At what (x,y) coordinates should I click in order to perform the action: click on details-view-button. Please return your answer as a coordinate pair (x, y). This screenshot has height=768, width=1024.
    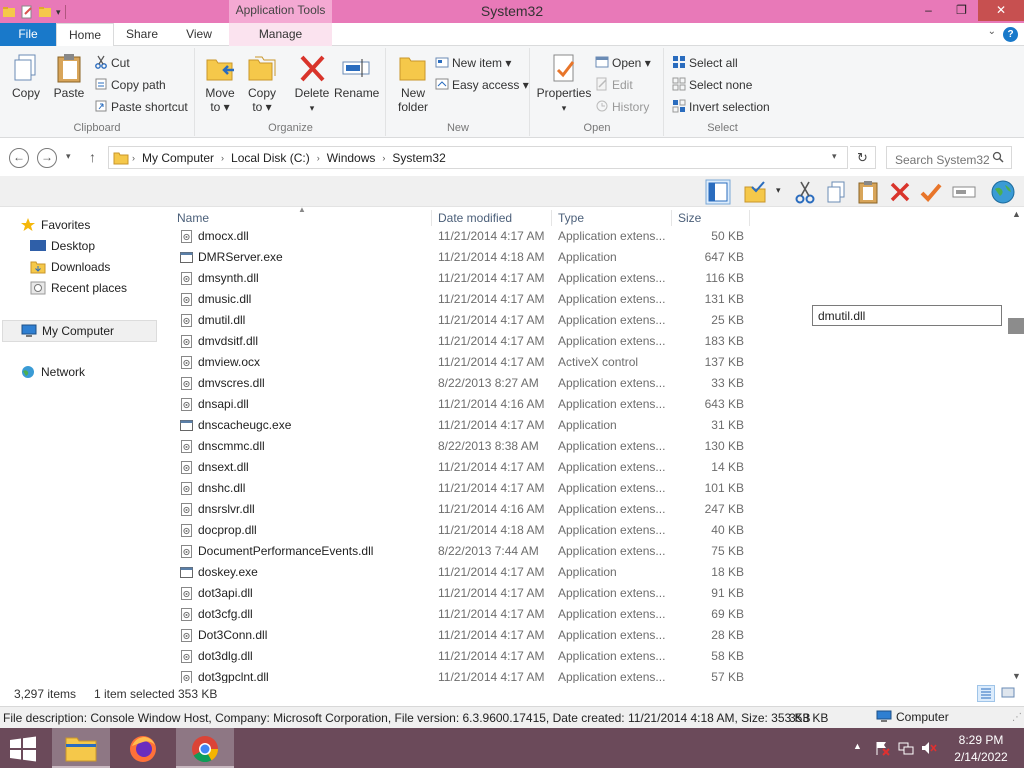
    Looking at the image, I should click on (986, 693).